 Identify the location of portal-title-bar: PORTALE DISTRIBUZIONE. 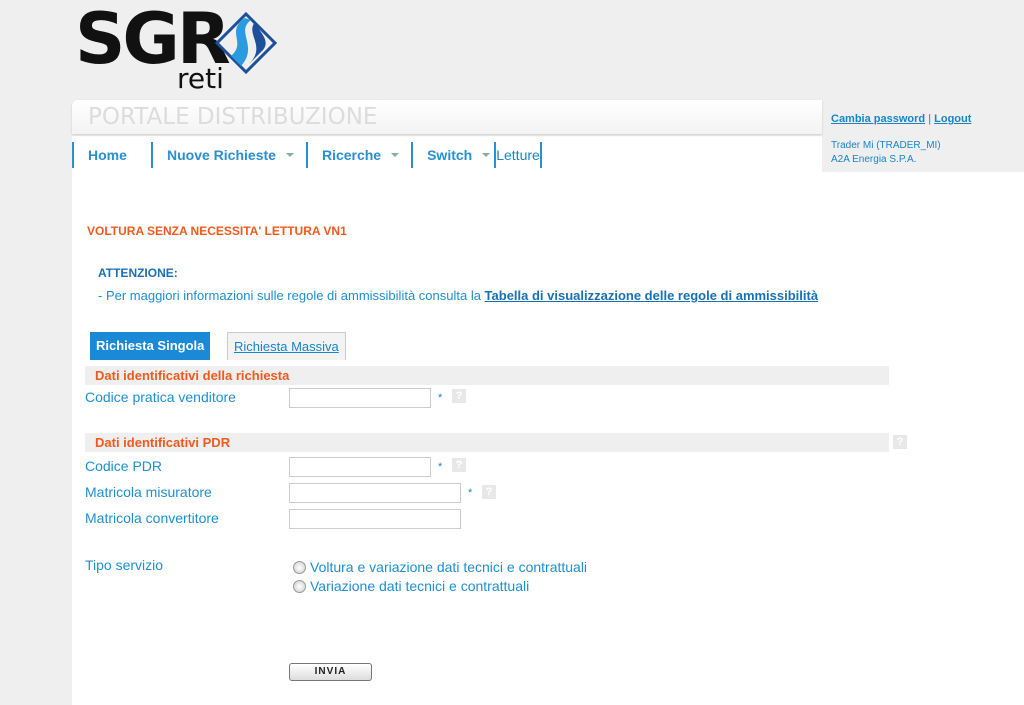
(447, 117).